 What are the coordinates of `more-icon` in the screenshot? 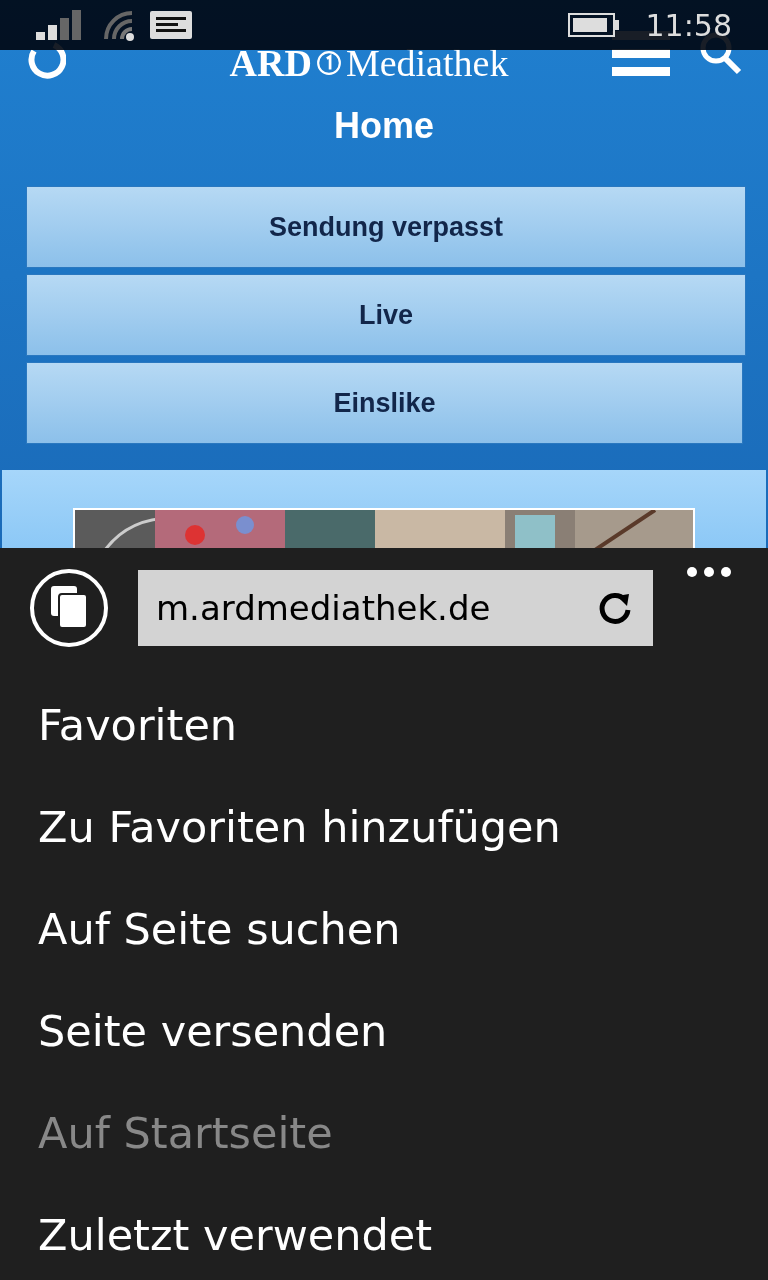 It's located at (709, 572).